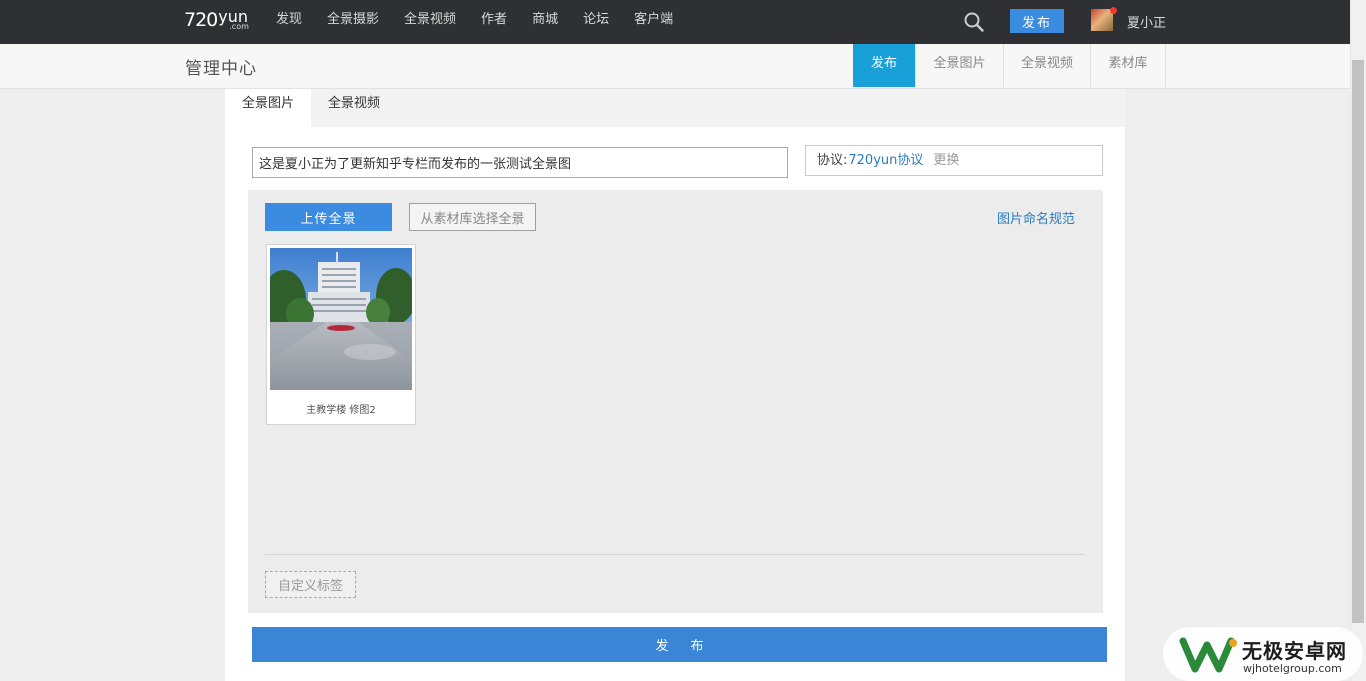 The height and width of the screenshot is (681, 1366). Describe the element at coordinates (1037, 21) in the screenshot. I see `header-publish-button: 发布` at that location.